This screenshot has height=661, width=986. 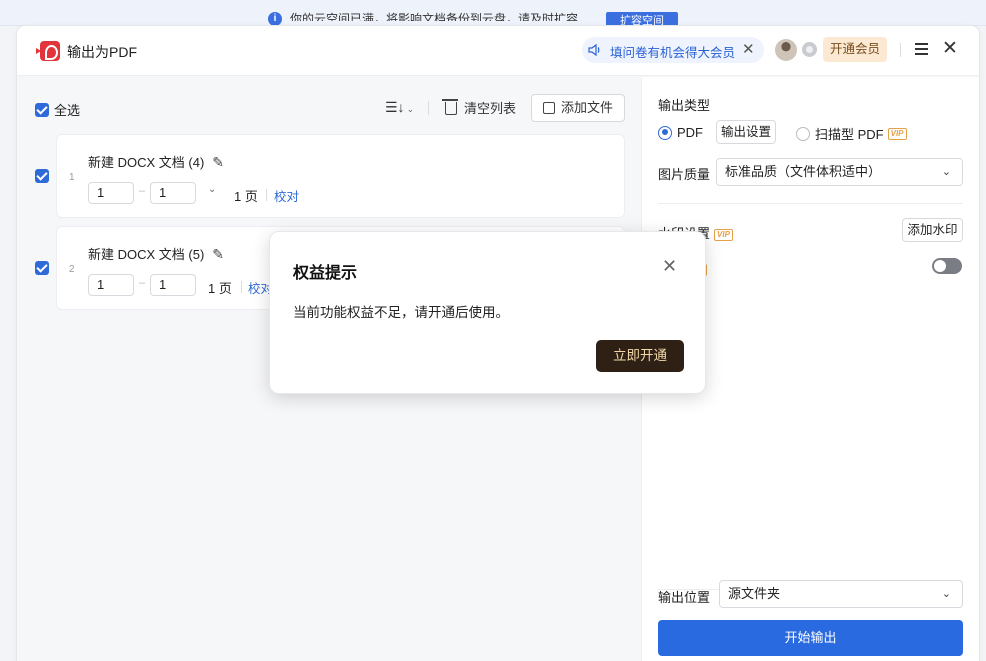 I want to click on trash-icon, so click(x=450, y=107).